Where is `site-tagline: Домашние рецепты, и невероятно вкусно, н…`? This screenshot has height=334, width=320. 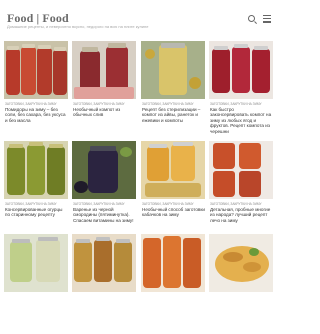
site-tagline: Домашние рецепты, и невероятно вкусно, н… is located at coordinates (78, 26).